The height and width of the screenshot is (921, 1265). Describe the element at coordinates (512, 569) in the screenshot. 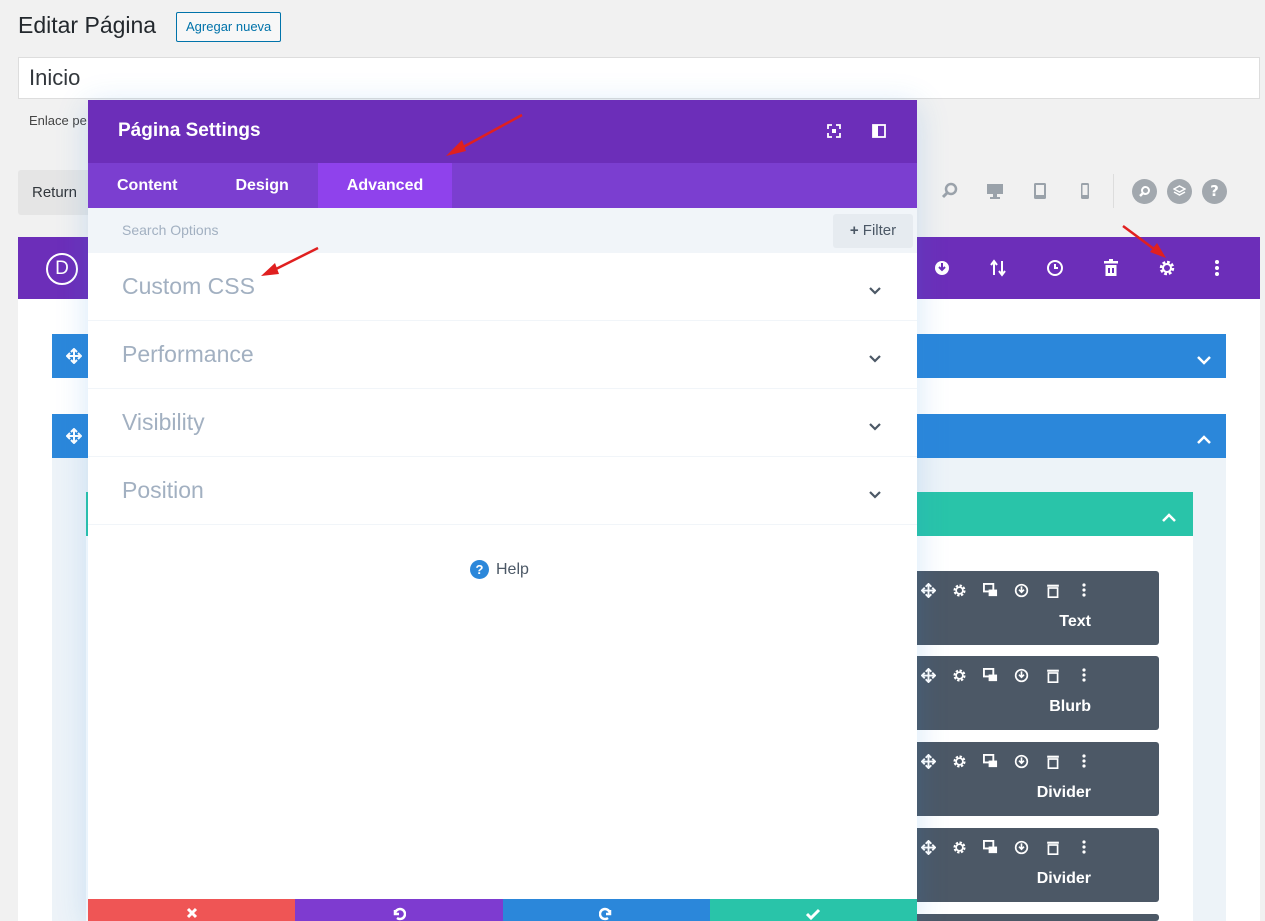

I see `help-label: Help` at that location.